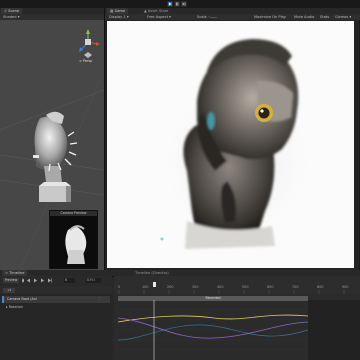 The image size is (360, 360). Describe the element at coordinates (270, 287) in the screenshot. I see `ruler-label-6: 600` at that location.